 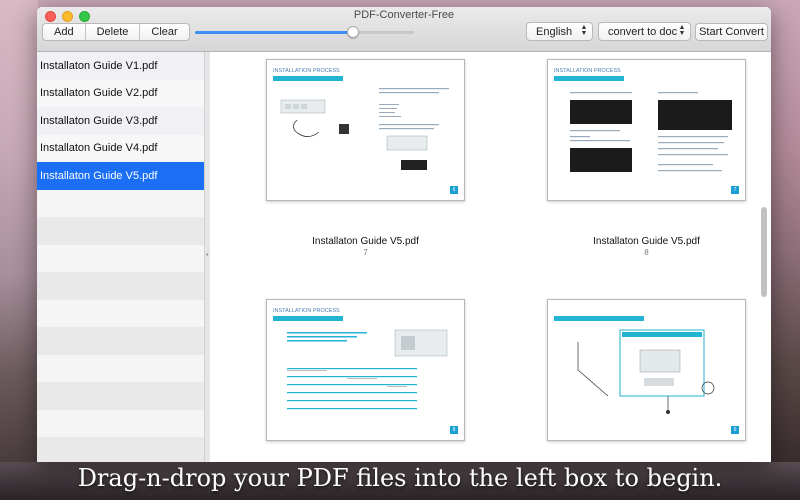 What do you see at coordinates (353, 32) in the screenshot?
I see `zoom-slider-knob` at bounding box center [353, 32].